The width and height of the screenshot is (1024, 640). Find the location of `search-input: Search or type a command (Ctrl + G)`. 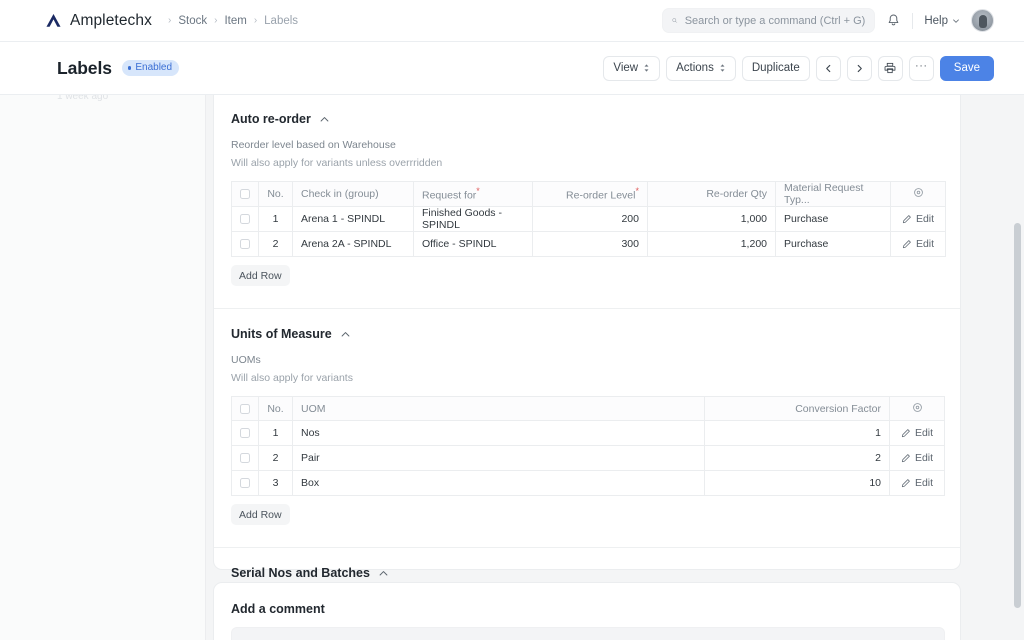

search-input: Search or type a command (Ctrl + G) is located at coordinates (769, 20).